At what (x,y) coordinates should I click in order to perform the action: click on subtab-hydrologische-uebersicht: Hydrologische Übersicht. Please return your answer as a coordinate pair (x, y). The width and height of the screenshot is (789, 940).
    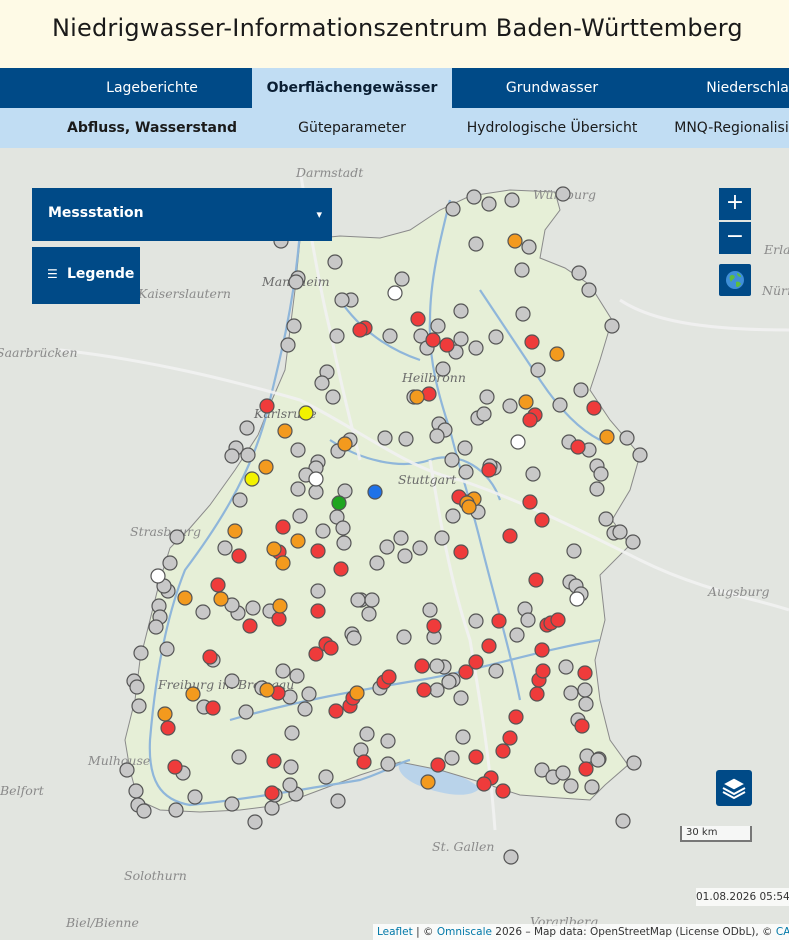
    Looking at the image, I should click on (552, 128).